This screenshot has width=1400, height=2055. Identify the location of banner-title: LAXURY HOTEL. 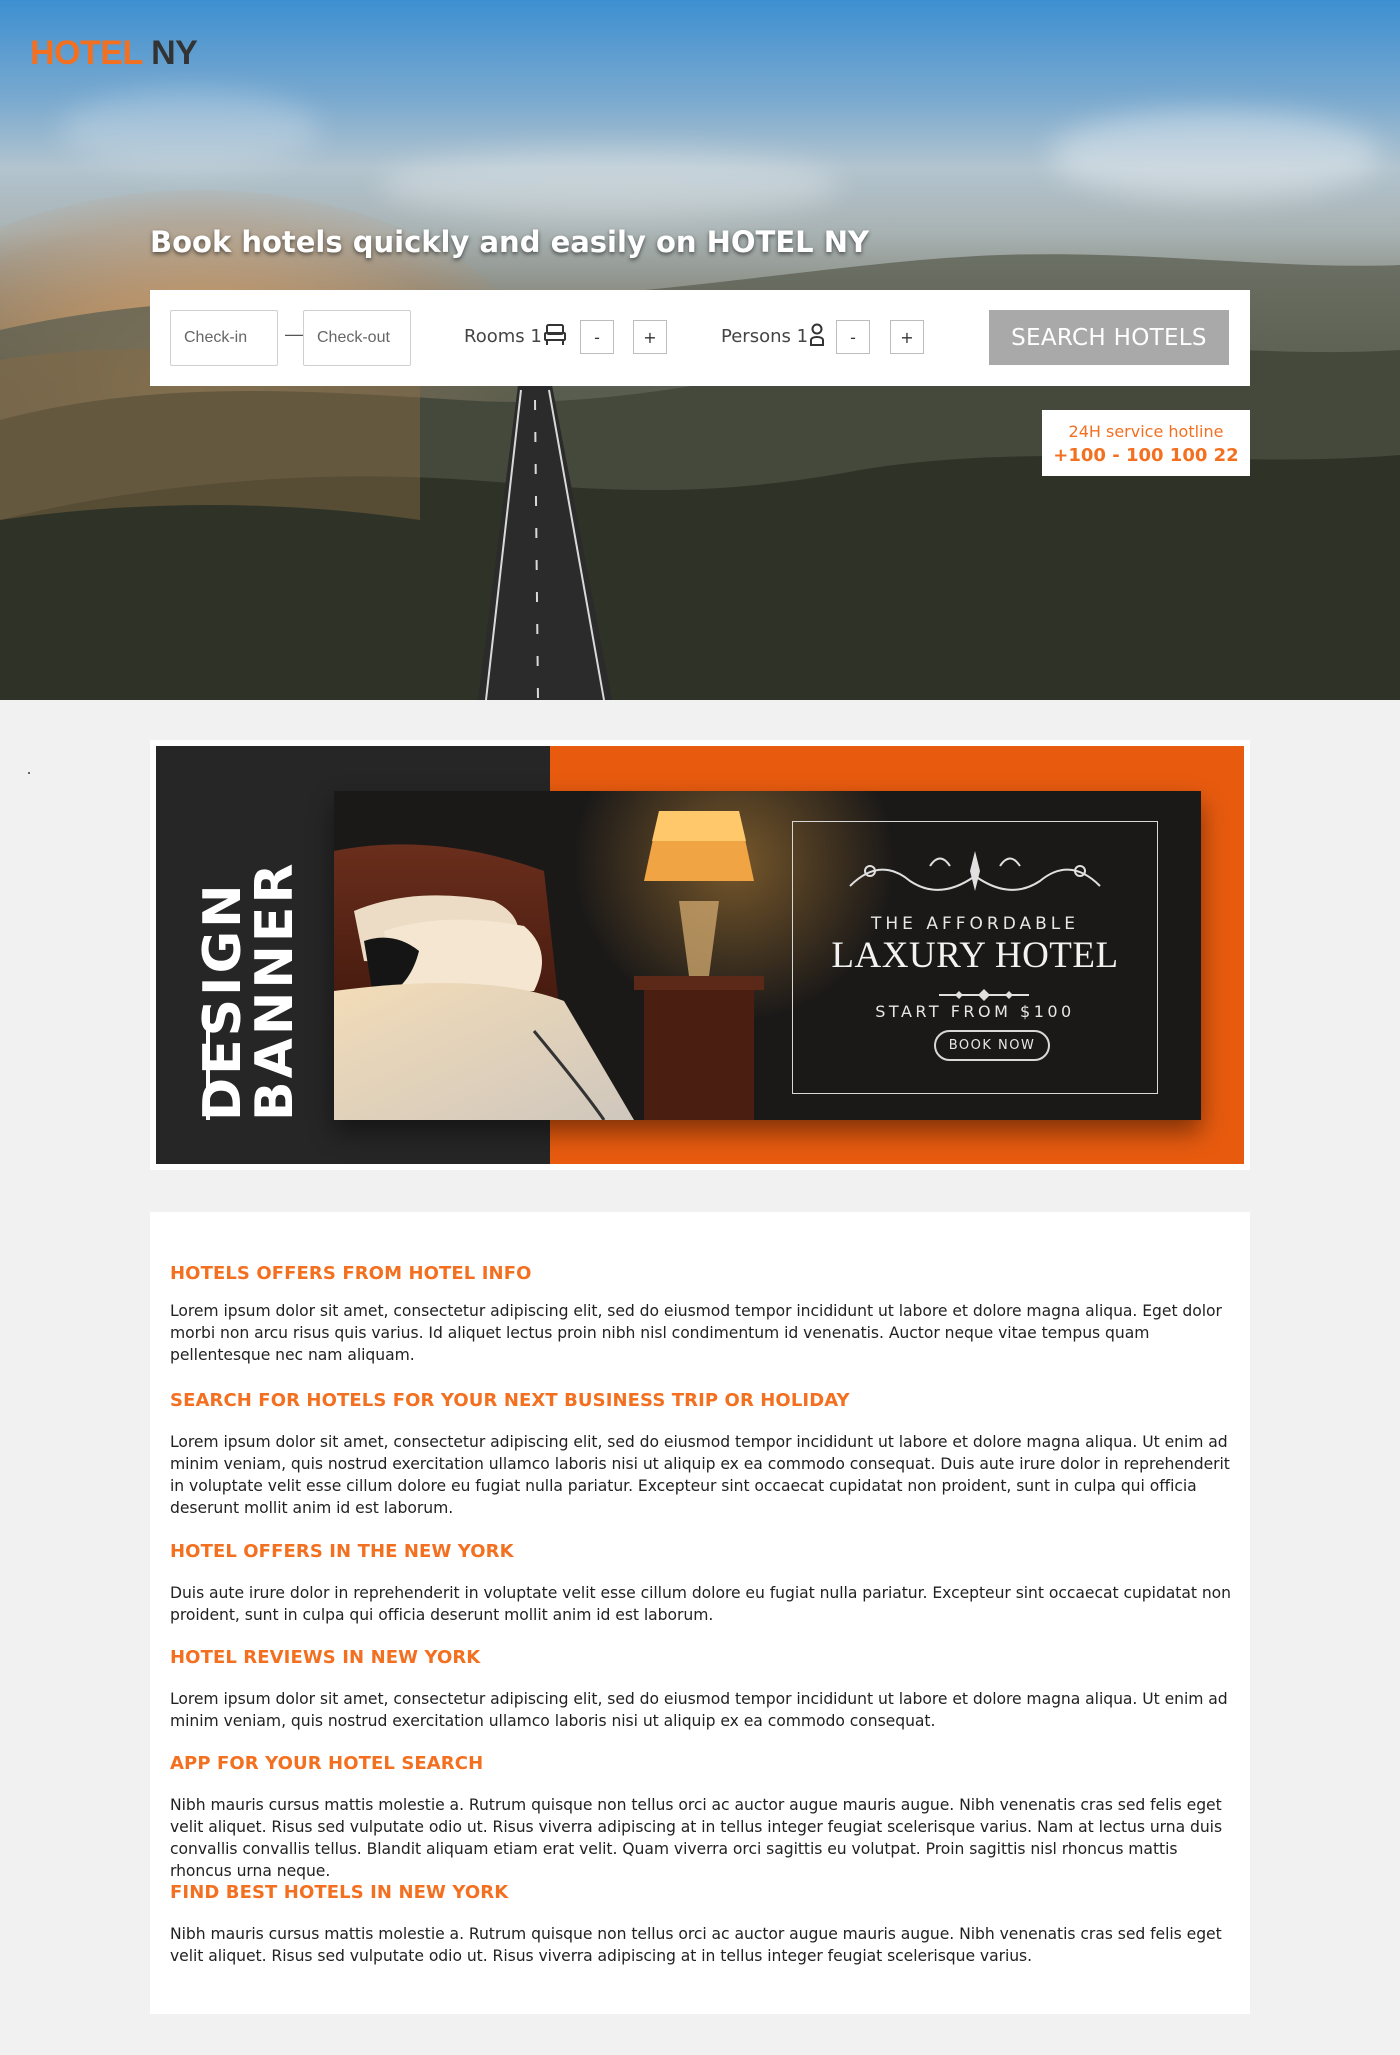
(975, 955).